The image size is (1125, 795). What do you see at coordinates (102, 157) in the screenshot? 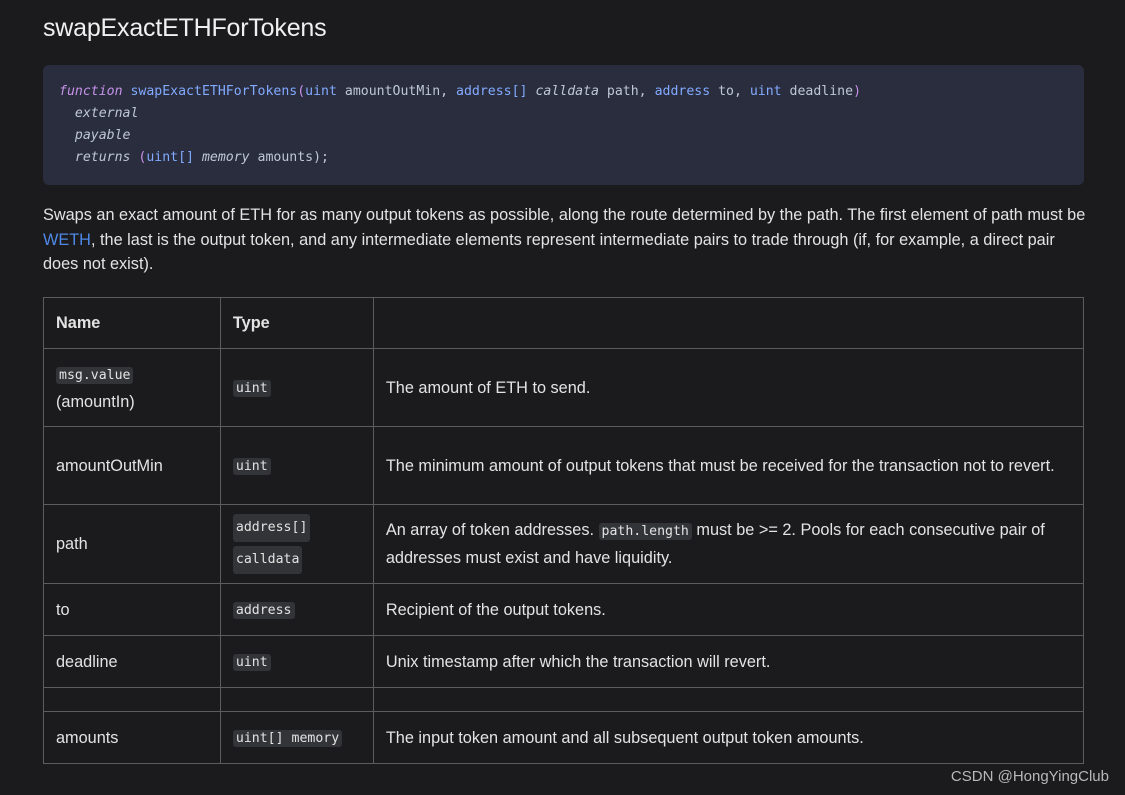
I see `code-keyword-returns: returns` at bounding box center [102, 157].